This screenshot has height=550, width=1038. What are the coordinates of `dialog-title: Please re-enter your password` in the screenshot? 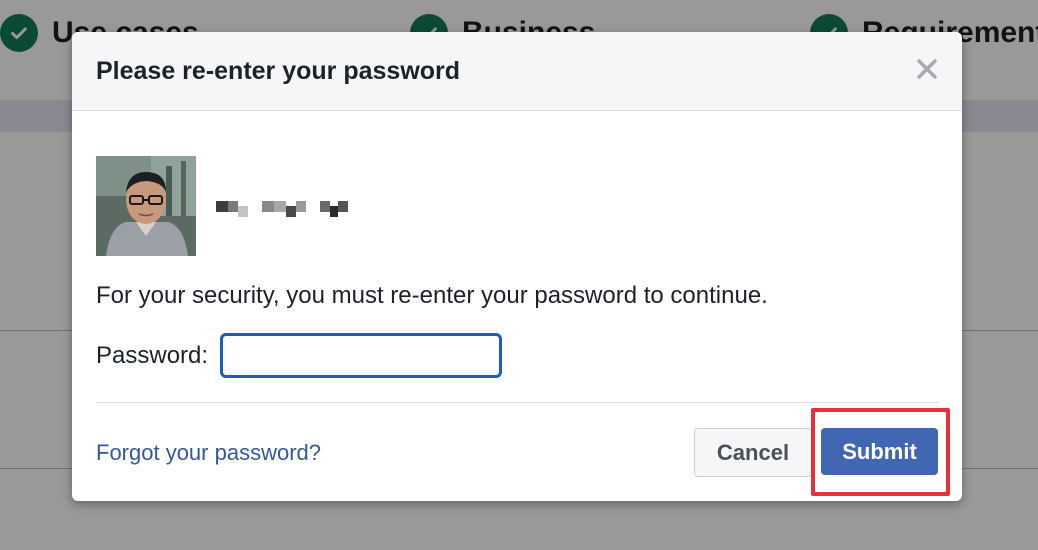 It's located at (278, 71).